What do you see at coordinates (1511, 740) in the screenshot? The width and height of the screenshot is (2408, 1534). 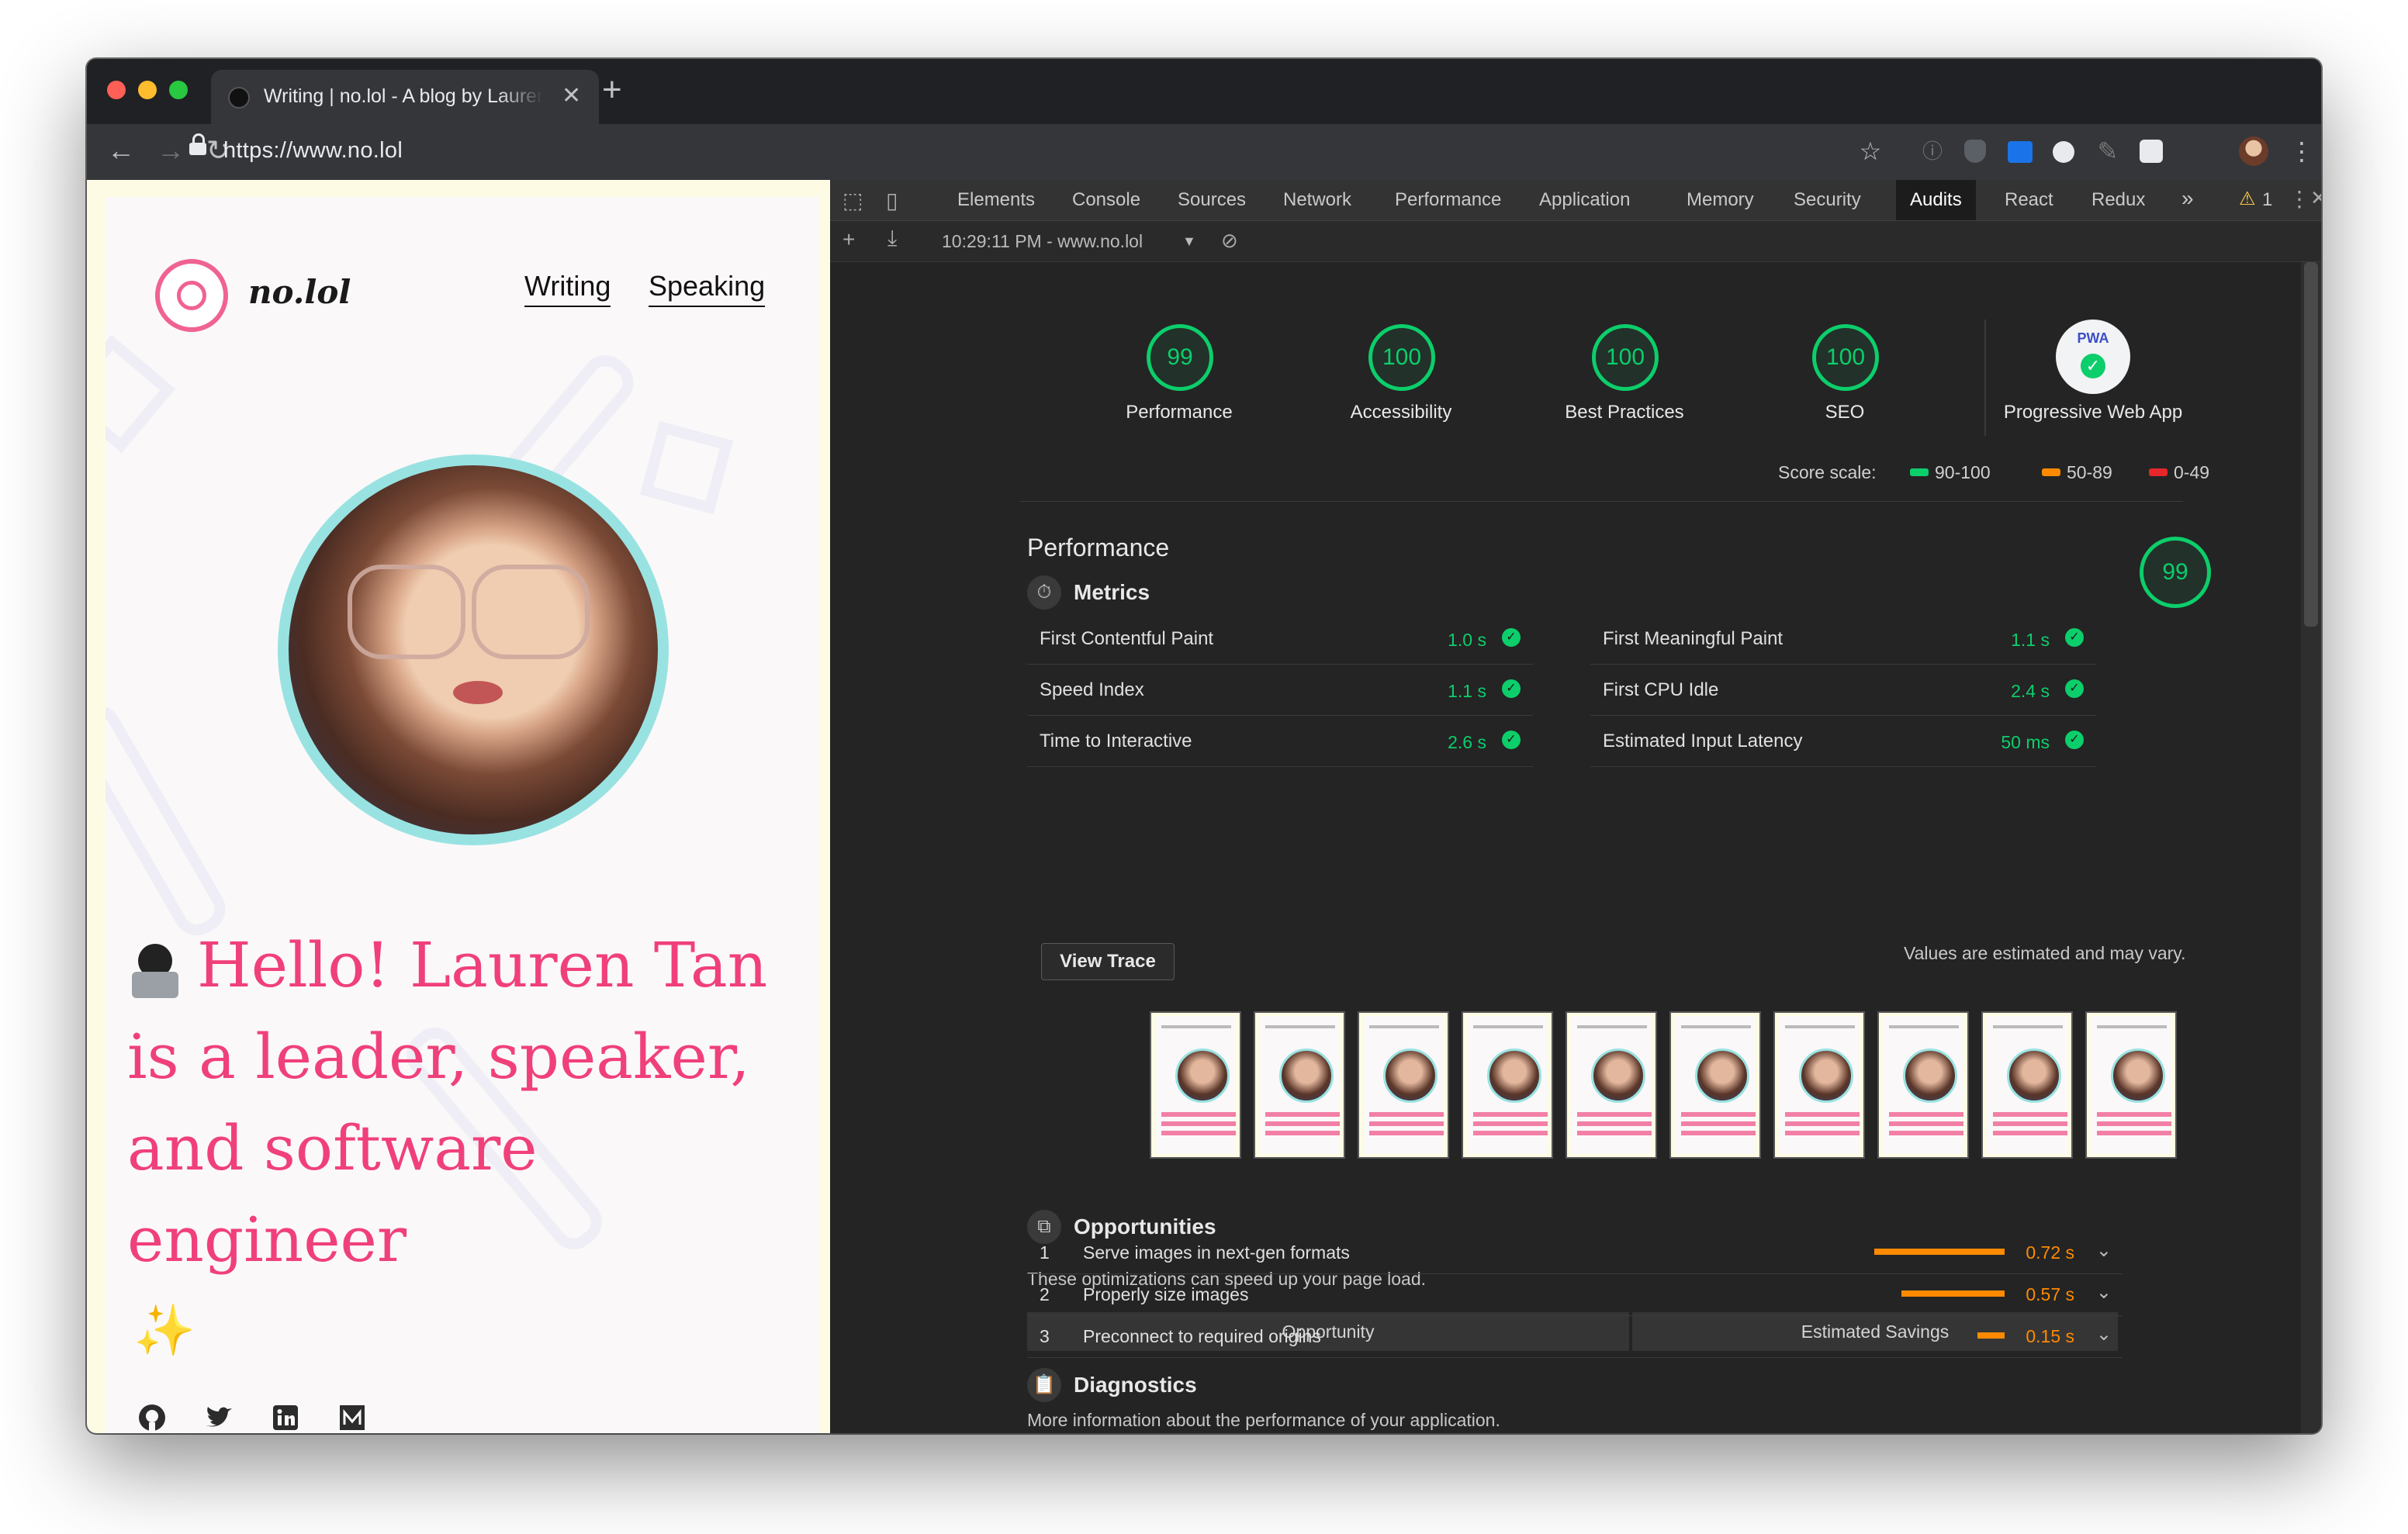 I see `pass-check-icon: ✓` at bounding box center [1511, 740].